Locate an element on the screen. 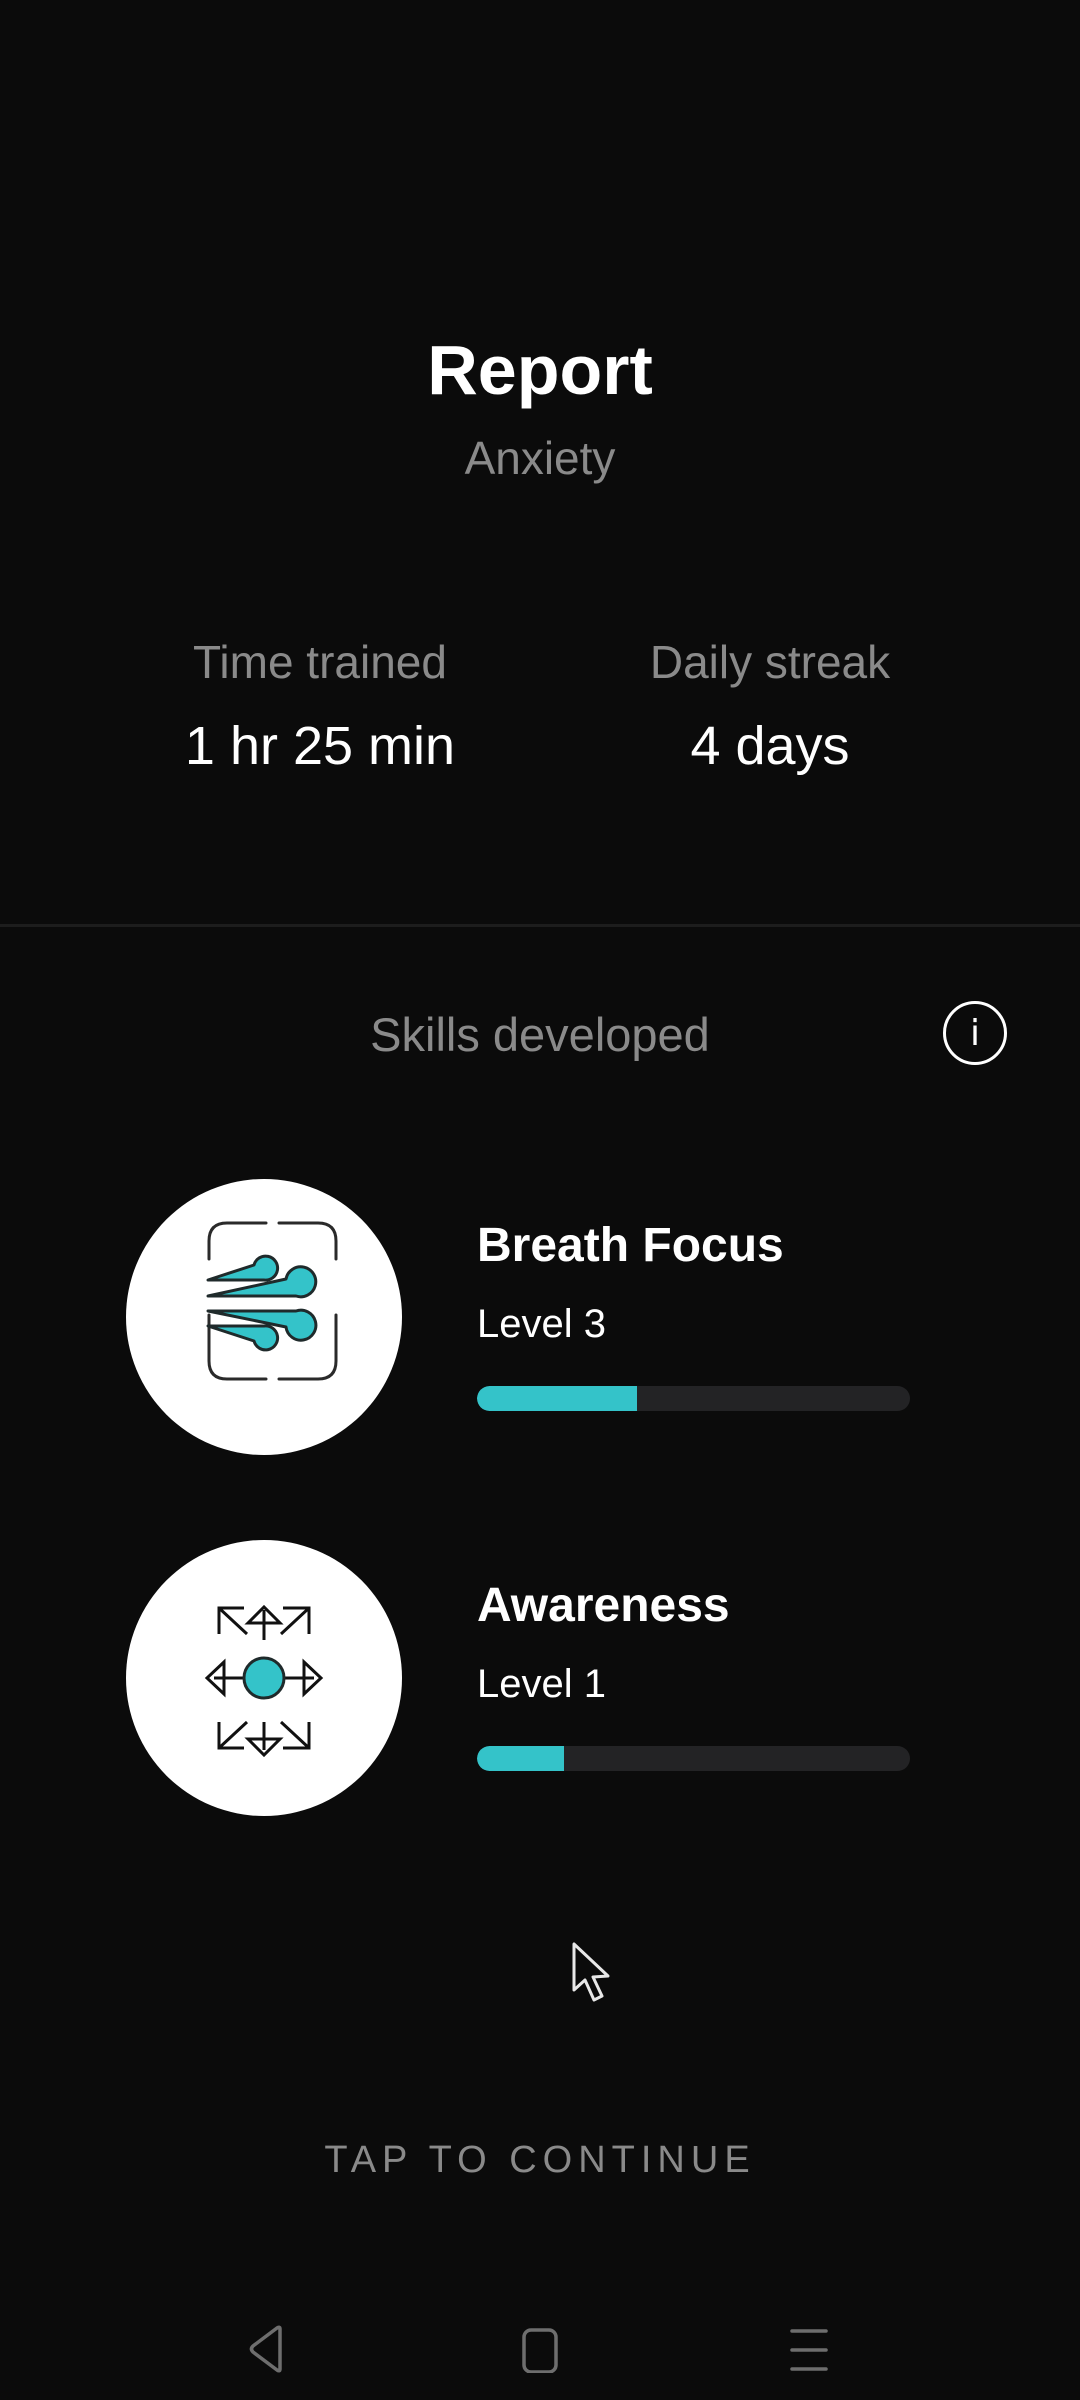  home-square-icon is located at coordinates (540, 2350).